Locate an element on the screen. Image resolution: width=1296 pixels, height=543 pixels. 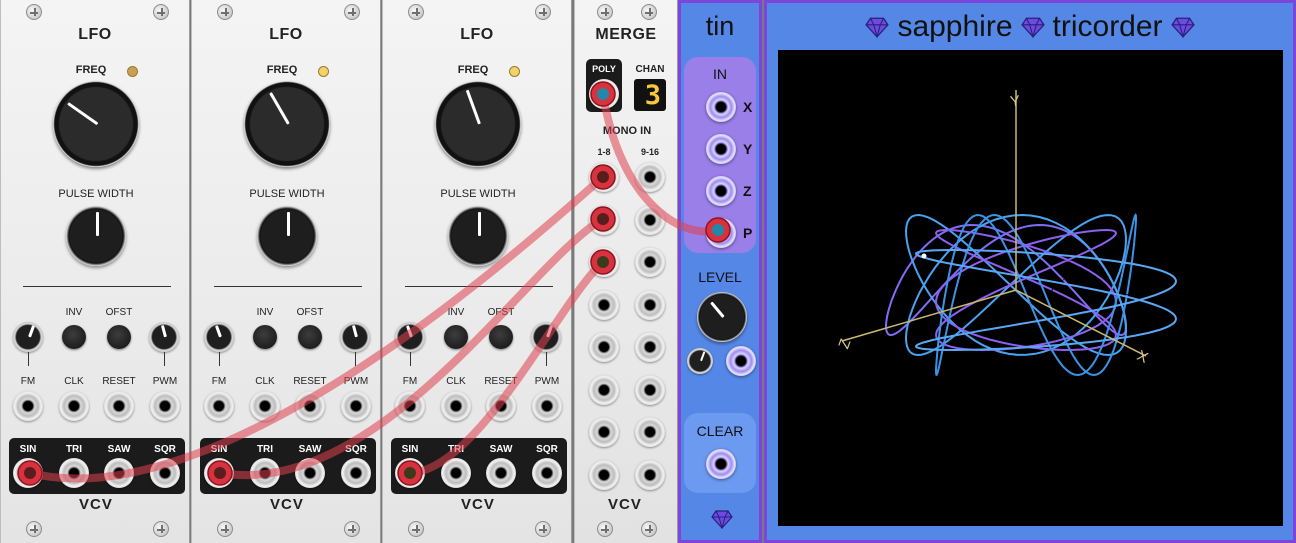
level-cv-jack is located at coordinates (741, 361).